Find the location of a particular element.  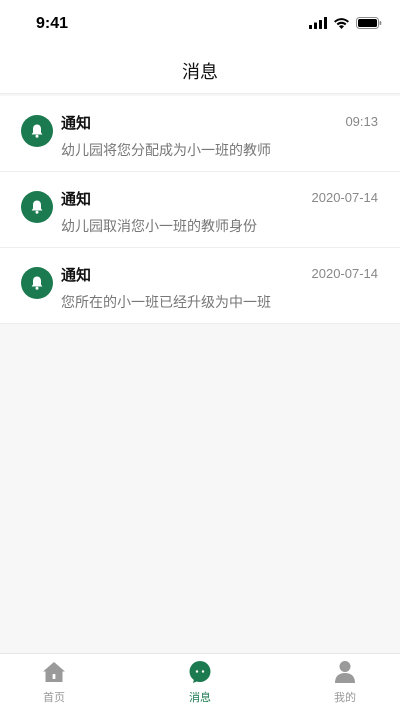

signal-icon is located at coordinates (318, 23).